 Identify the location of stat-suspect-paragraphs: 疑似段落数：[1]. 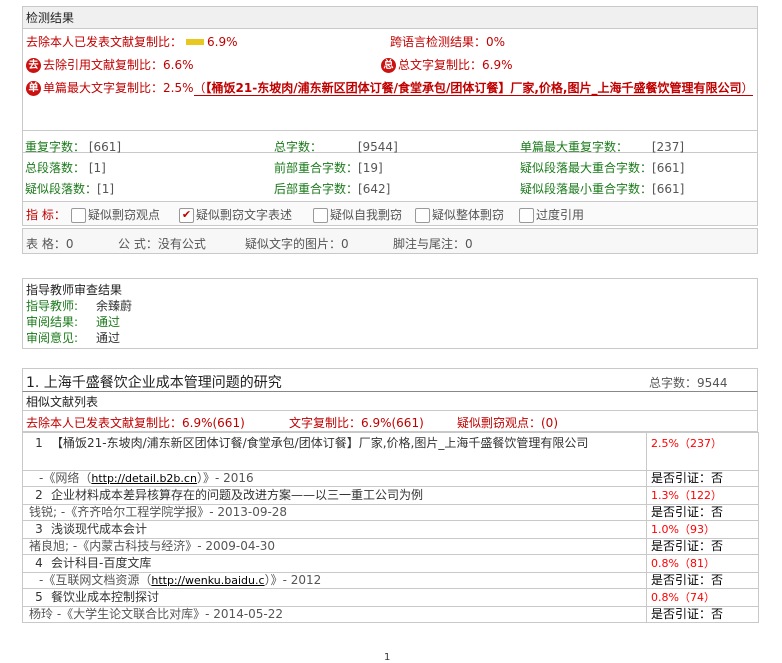
(70, 189).